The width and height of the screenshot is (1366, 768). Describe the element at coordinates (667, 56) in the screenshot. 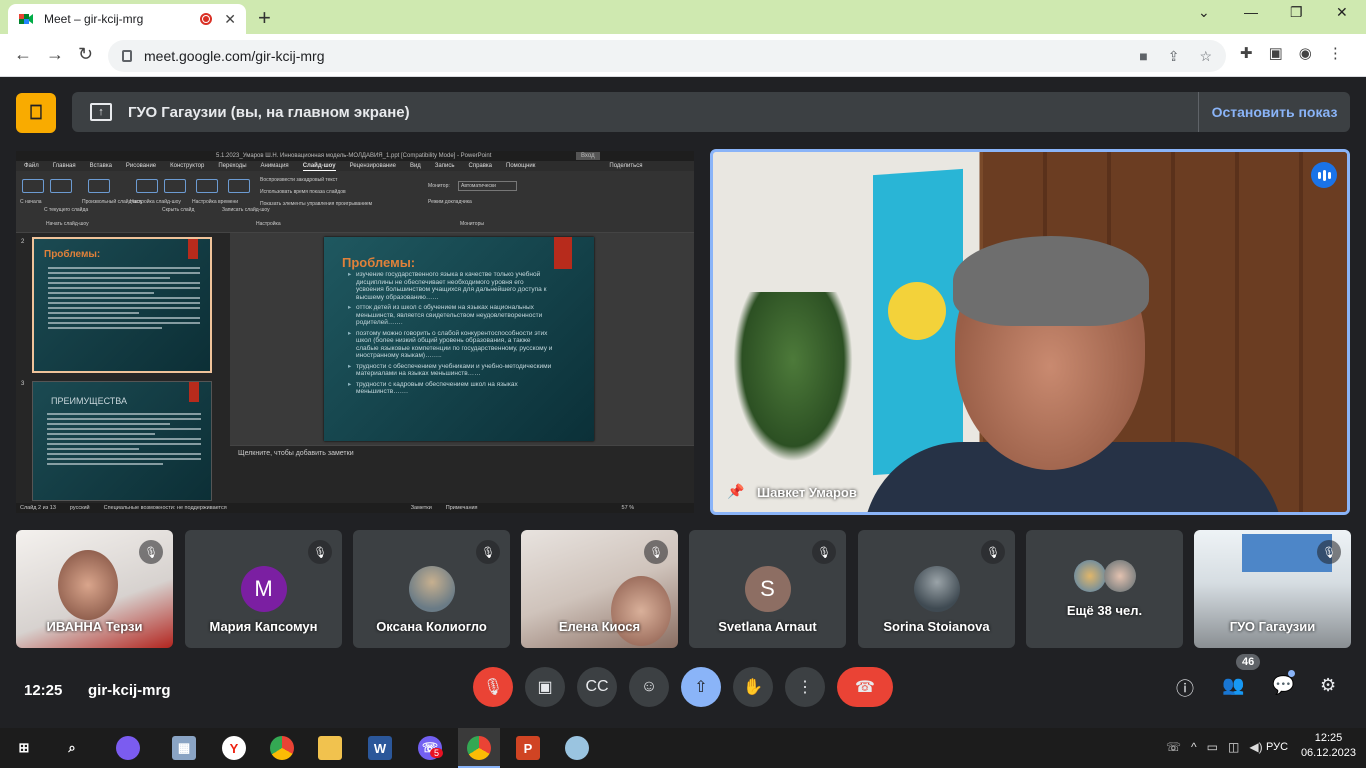

I see `address-bar: meet.google.com/gir-kcij-mrg ■ ⇪ ☆` at that location.